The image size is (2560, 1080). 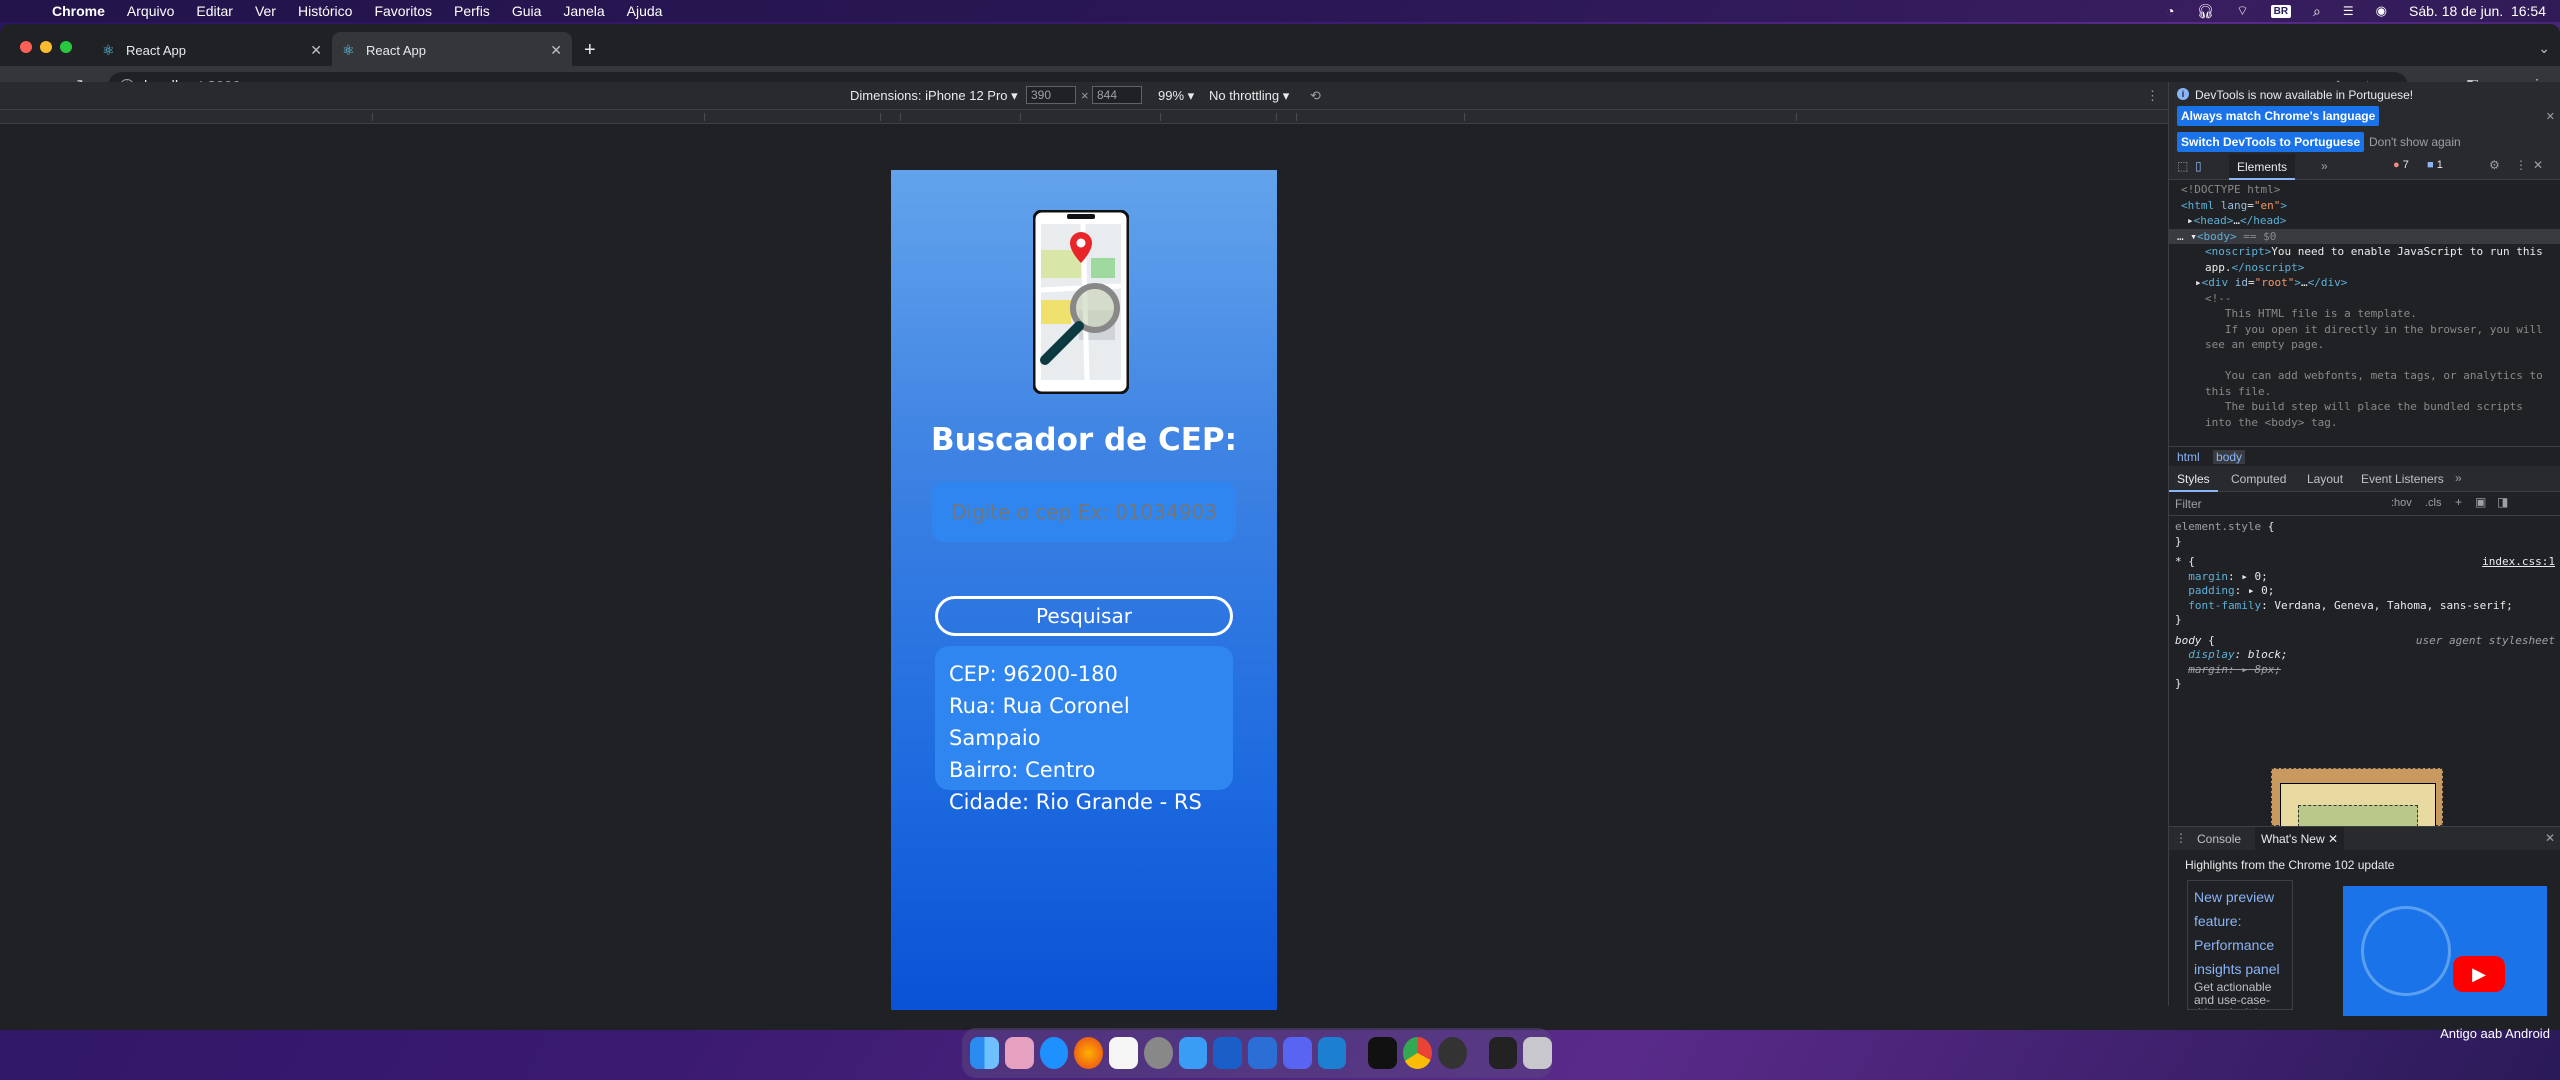 What do you see at coordinates (645, 11) in the screenshot?
I see `menu-ajuda: Ajuda` at bounding box center [645, 11].